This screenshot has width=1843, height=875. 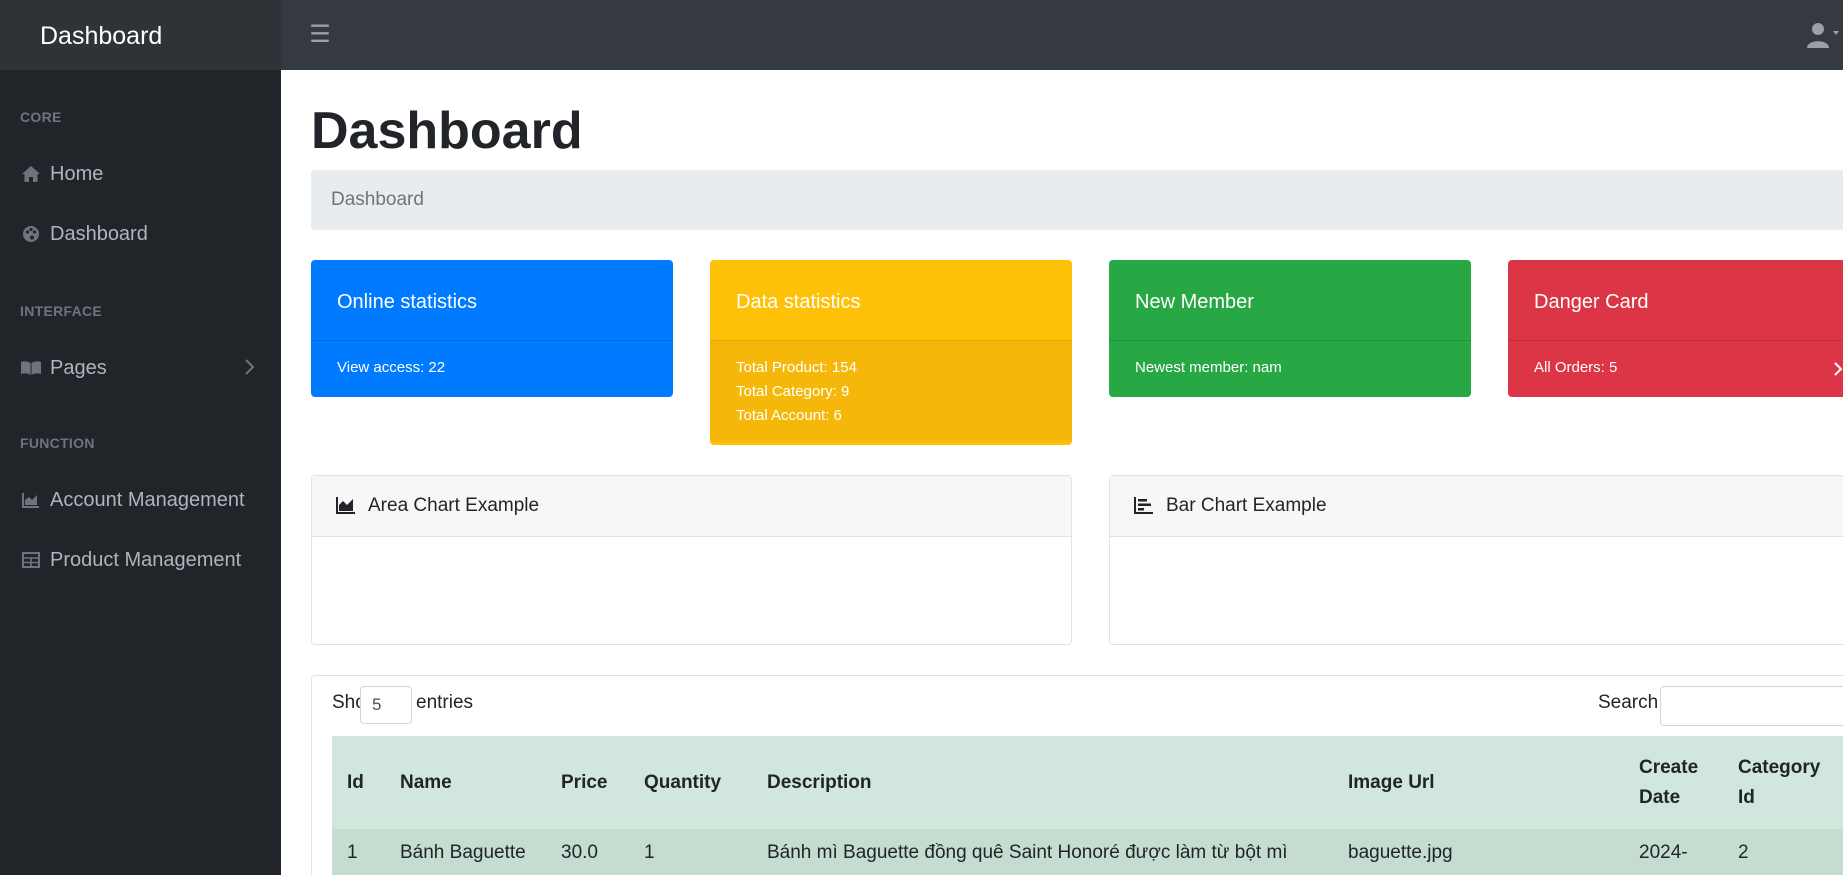 I want to click on page-title: Dashboard, so click(x=447, y=131).